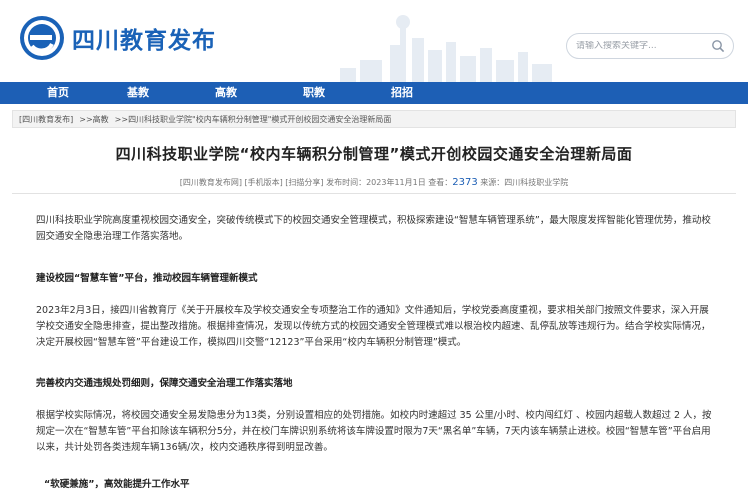 The height and width of the screenshot is (495, 748). What do you see at coordinates (253, 119) in the screenshot?
I see `breadcrumb-current: >>四川科技职业学院"校内车辆积分制管理"模式开创校园交通安全治理新局面` at bounding box center [253, 119].